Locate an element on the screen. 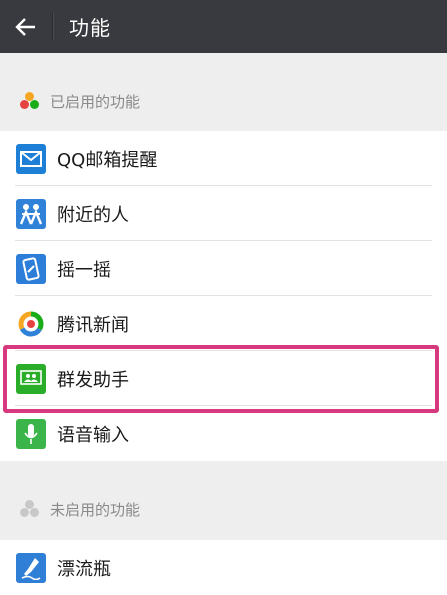 Image resolution: width=447 pixels, height=595 pixels. feature-row-people-nearby: 附近的人 is located at coordinates (223, 213).